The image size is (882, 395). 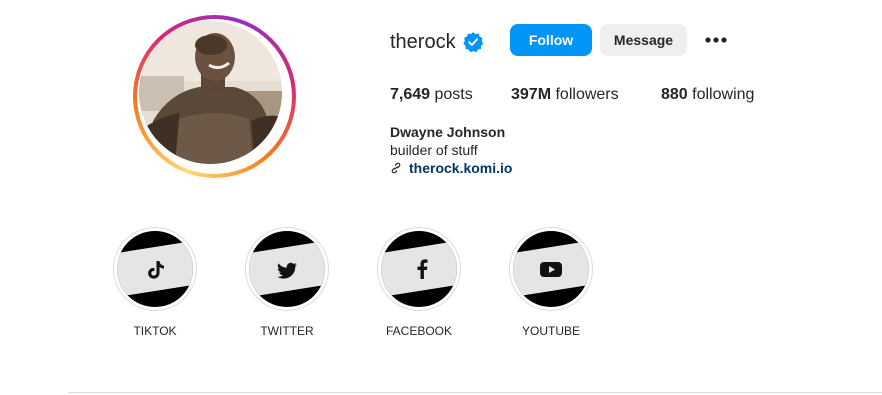 I want to click on link-icon, so click(x=396, y=168).